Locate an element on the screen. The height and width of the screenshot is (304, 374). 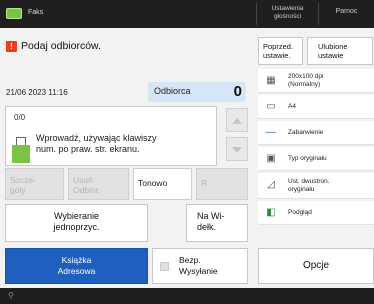
original-type-icon: ▣ is located at coordinates (271, 158).